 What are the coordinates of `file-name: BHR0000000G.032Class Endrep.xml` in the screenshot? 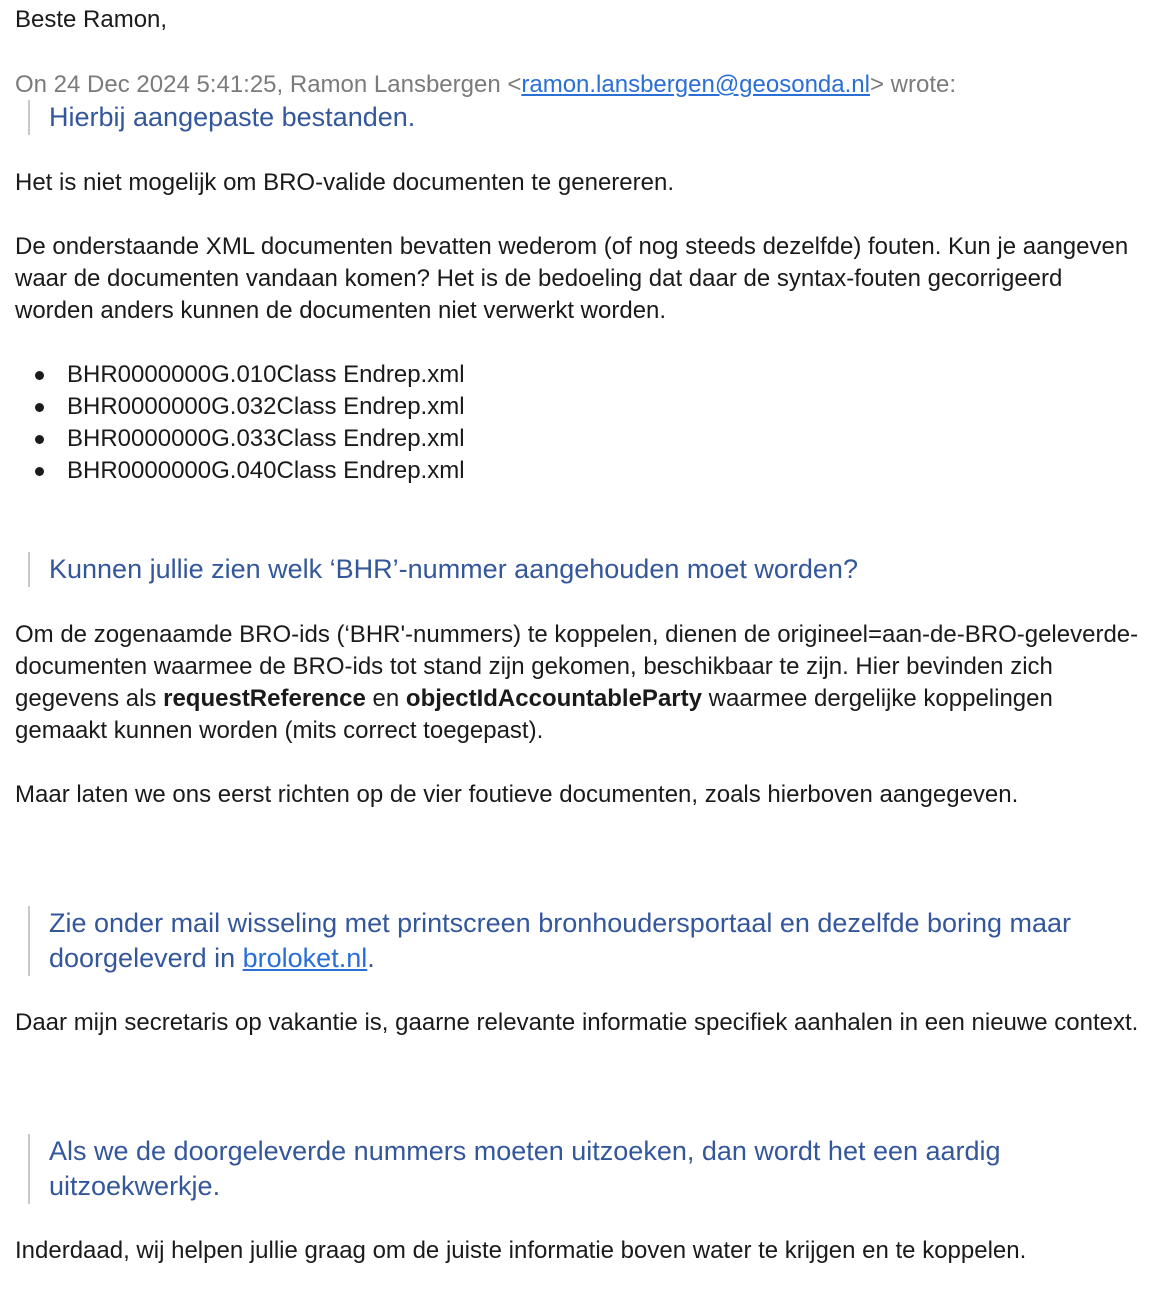 It's located at (266, 406).